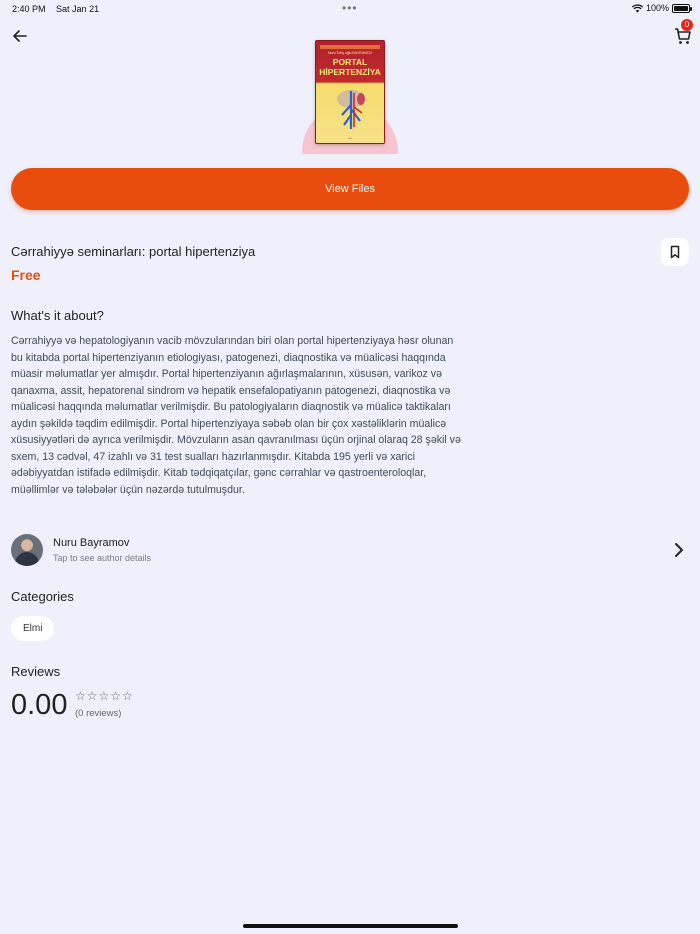  Describe the element at coordinates (57, 315) in the screenshot. I see `about-heading: What's it about?` at that location.